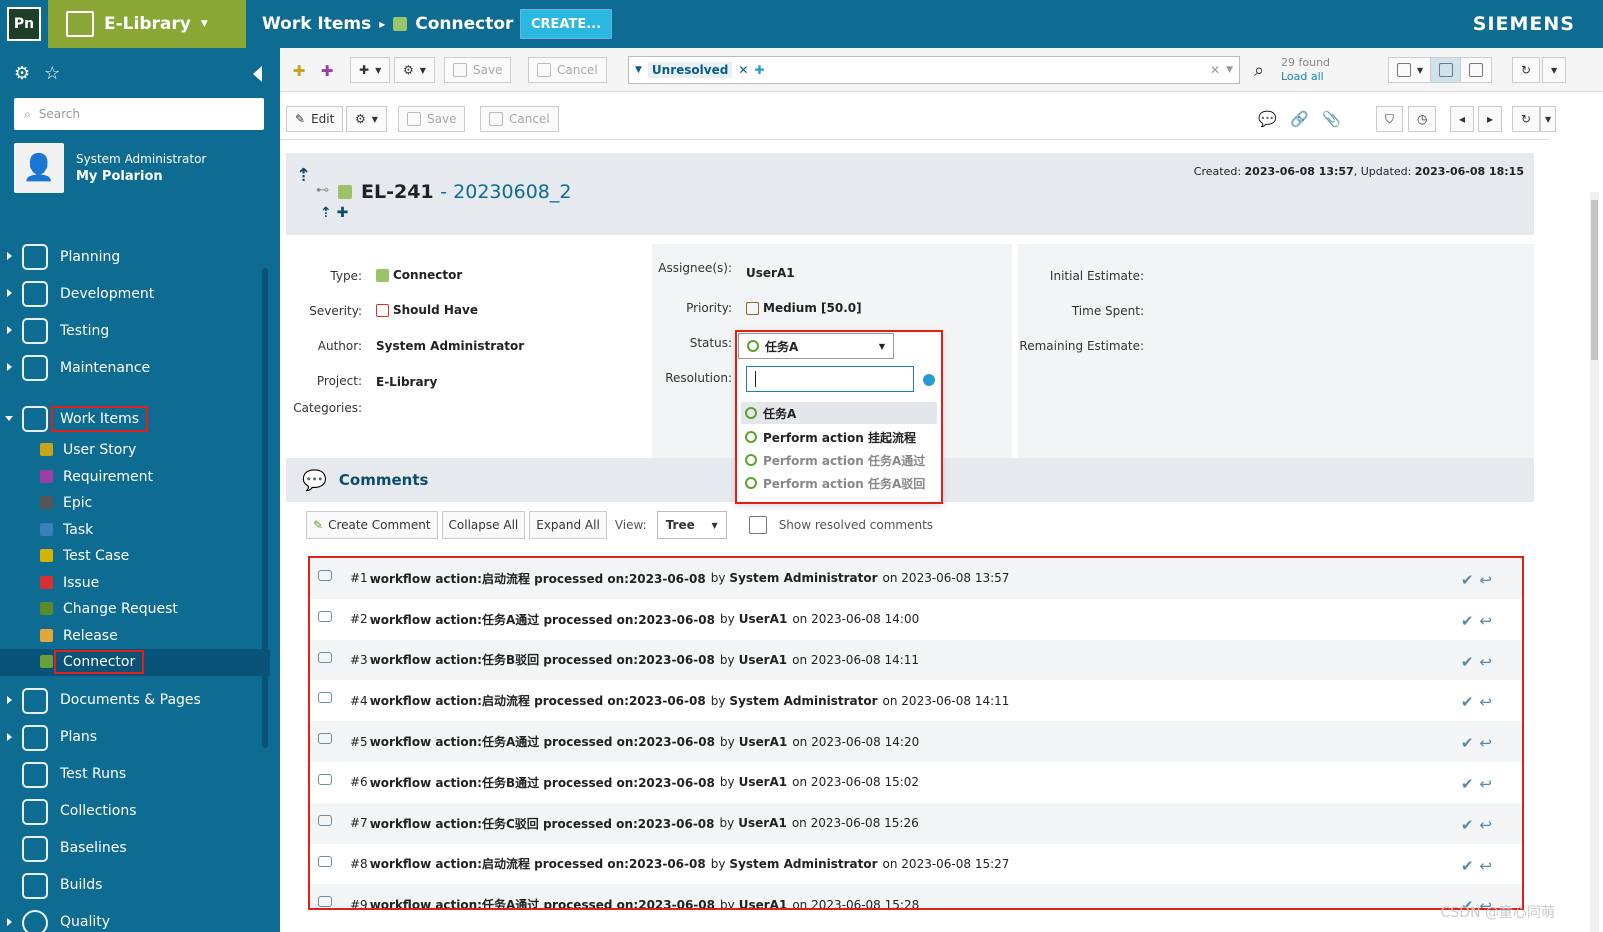 Image resolution: width=1603 pixels, height=932 pixels. I want to click on sidebar-item-builds: Builds, so click(135, 885).